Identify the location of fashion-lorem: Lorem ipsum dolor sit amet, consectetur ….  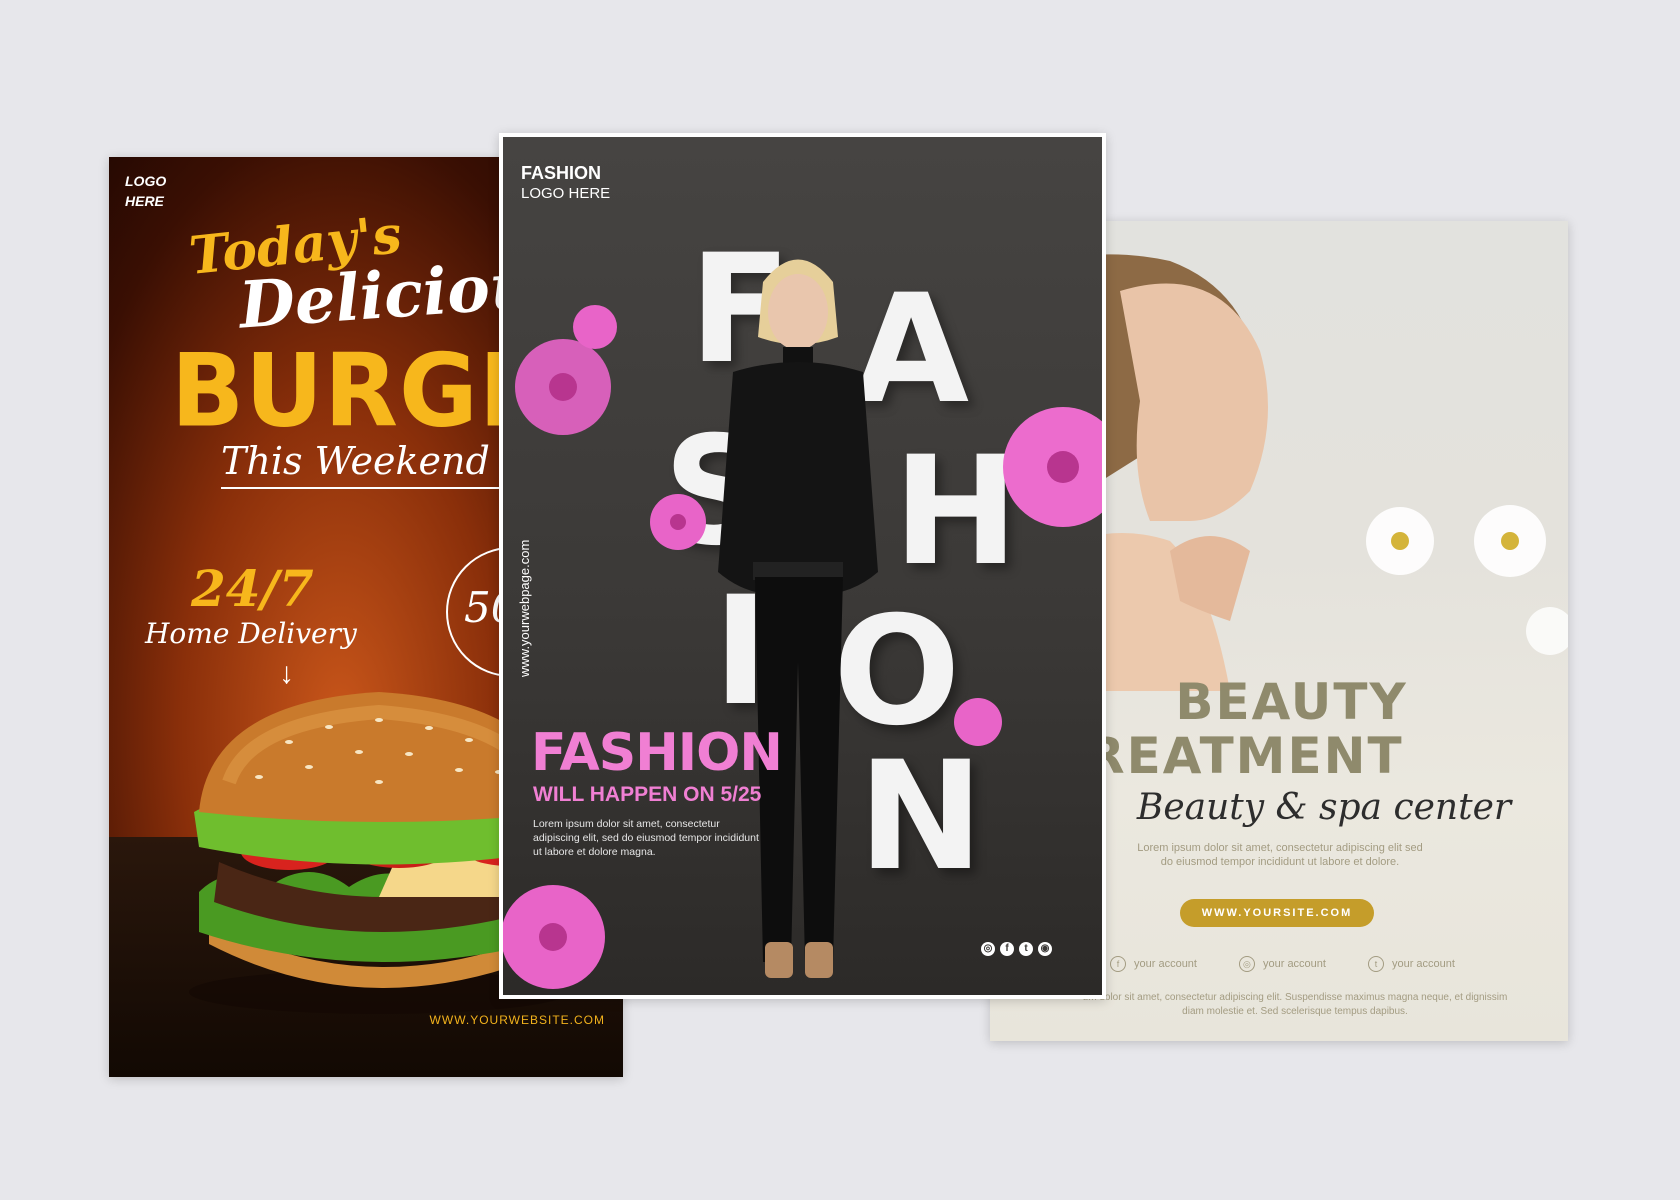
(646, 838).